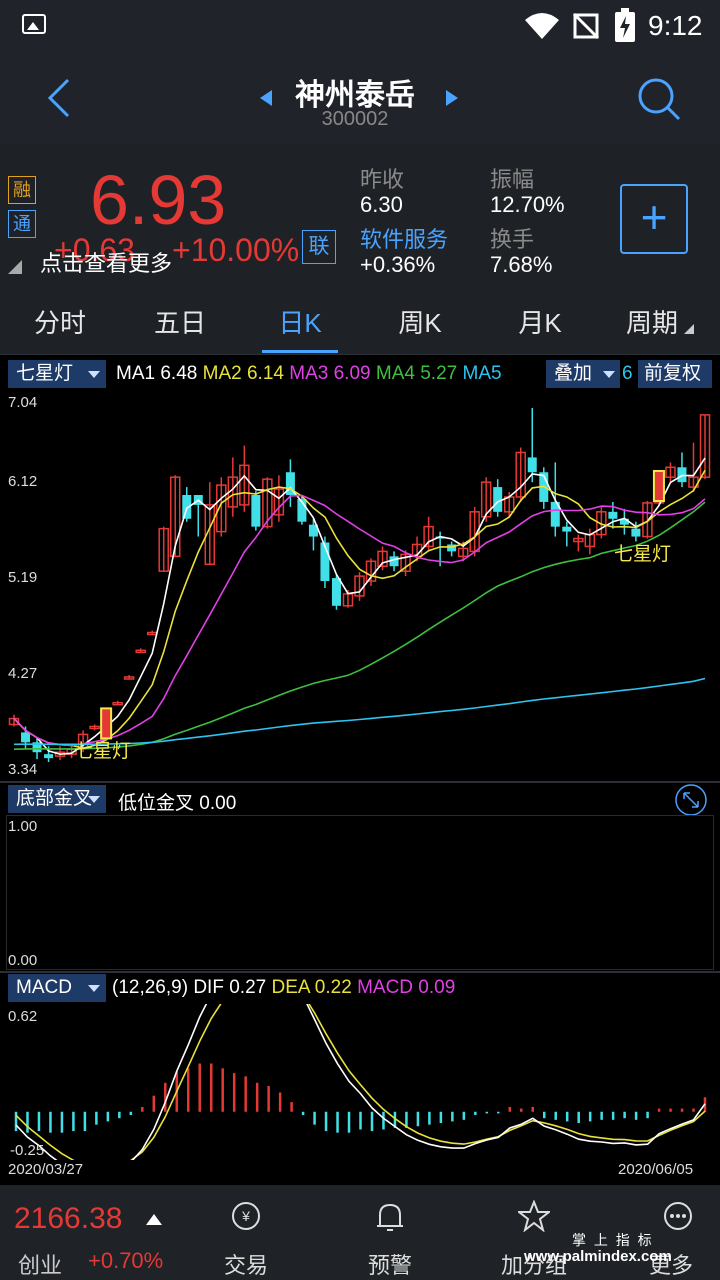 This screenshot has height=1280, width=720. Describe the element at coordinates (382, 179) in the screenshot. I see `prev-close-label: 昨收` at that location.